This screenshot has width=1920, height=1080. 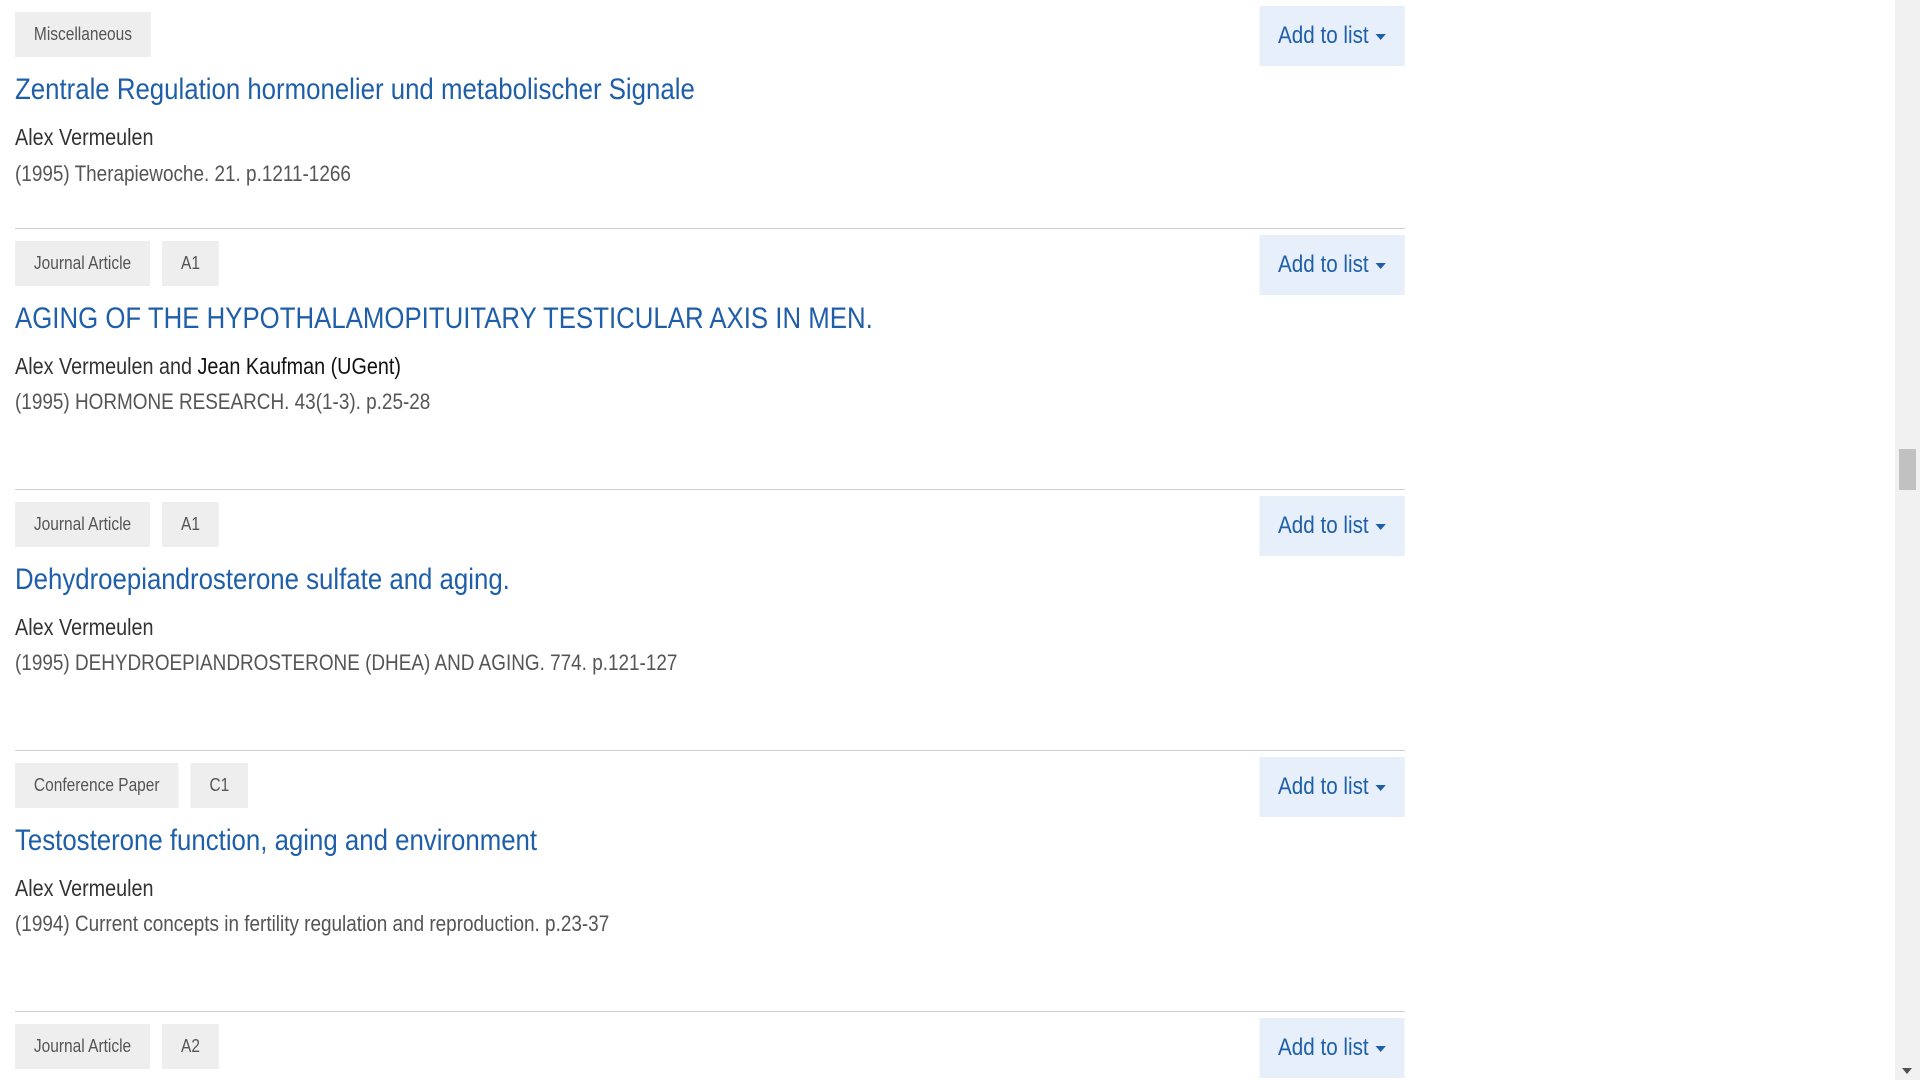 What do you see at coordinates (299, 366) in the screenshot?
I see `ugent-author-link: Jean Kaufman (UGent)` at bounding box center [299, 366].